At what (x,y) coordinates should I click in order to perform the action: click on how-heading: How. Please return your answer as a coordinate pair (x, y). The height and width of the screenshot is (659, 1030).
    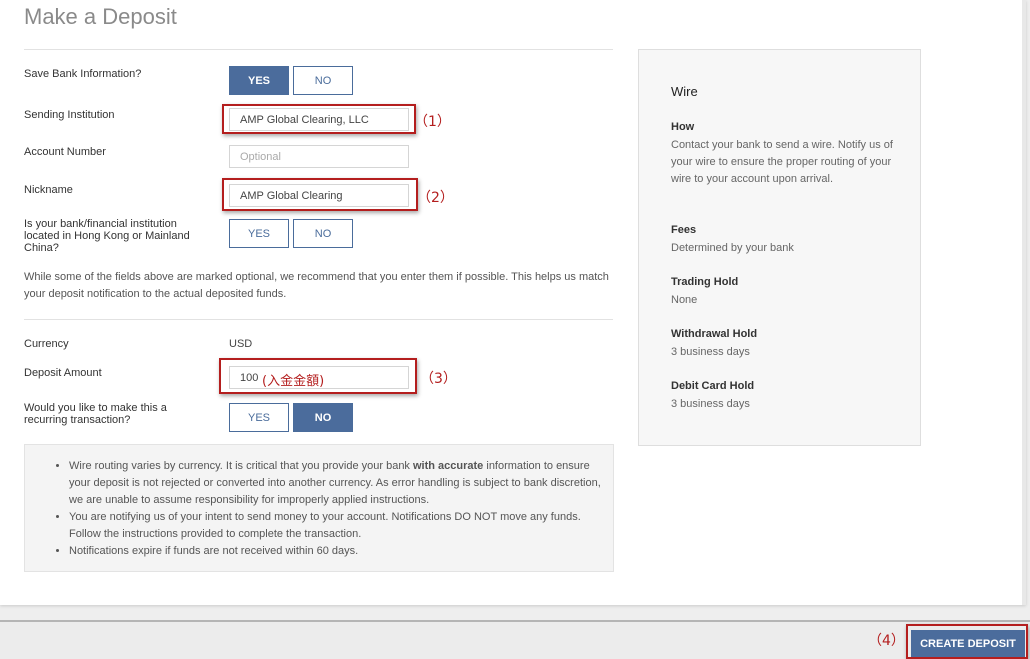
    Looking at the image, I should click on (683, 127).